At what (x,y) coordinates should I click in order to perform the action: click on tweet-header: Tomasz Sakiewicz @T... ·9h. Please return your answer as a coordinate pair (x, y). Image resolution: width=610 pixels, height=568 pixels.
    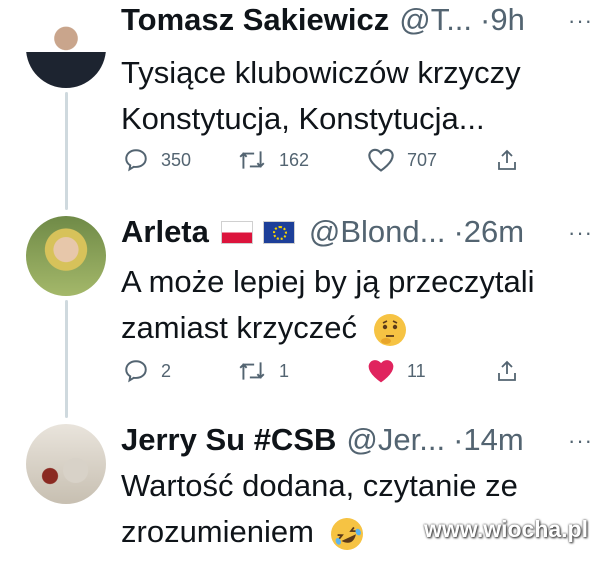
    Looking at the image, I should click on (323, 20).